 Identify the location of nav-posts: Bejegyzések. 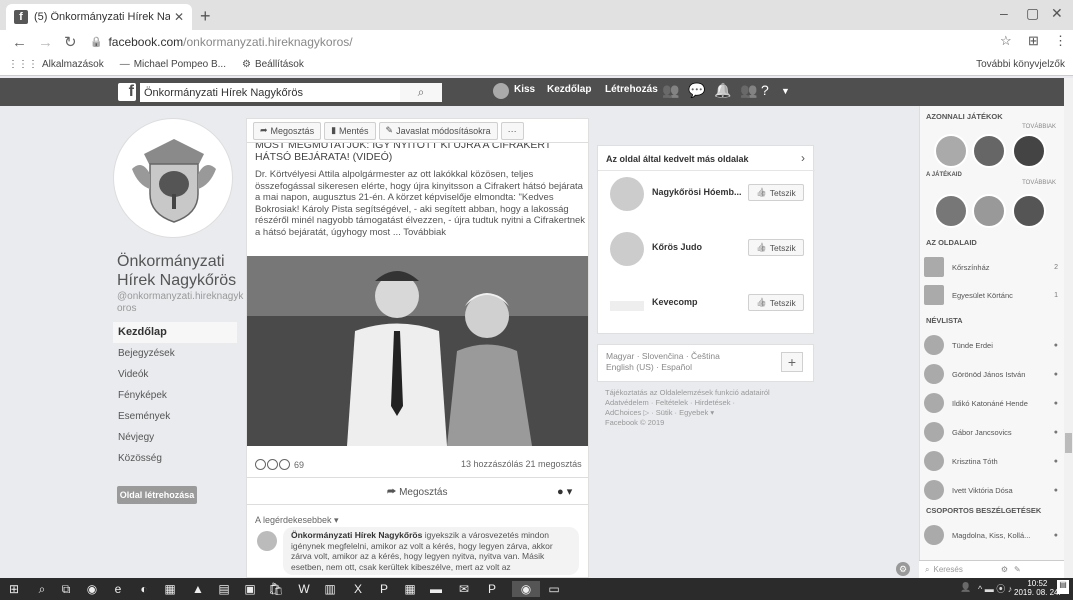
(175, 353).